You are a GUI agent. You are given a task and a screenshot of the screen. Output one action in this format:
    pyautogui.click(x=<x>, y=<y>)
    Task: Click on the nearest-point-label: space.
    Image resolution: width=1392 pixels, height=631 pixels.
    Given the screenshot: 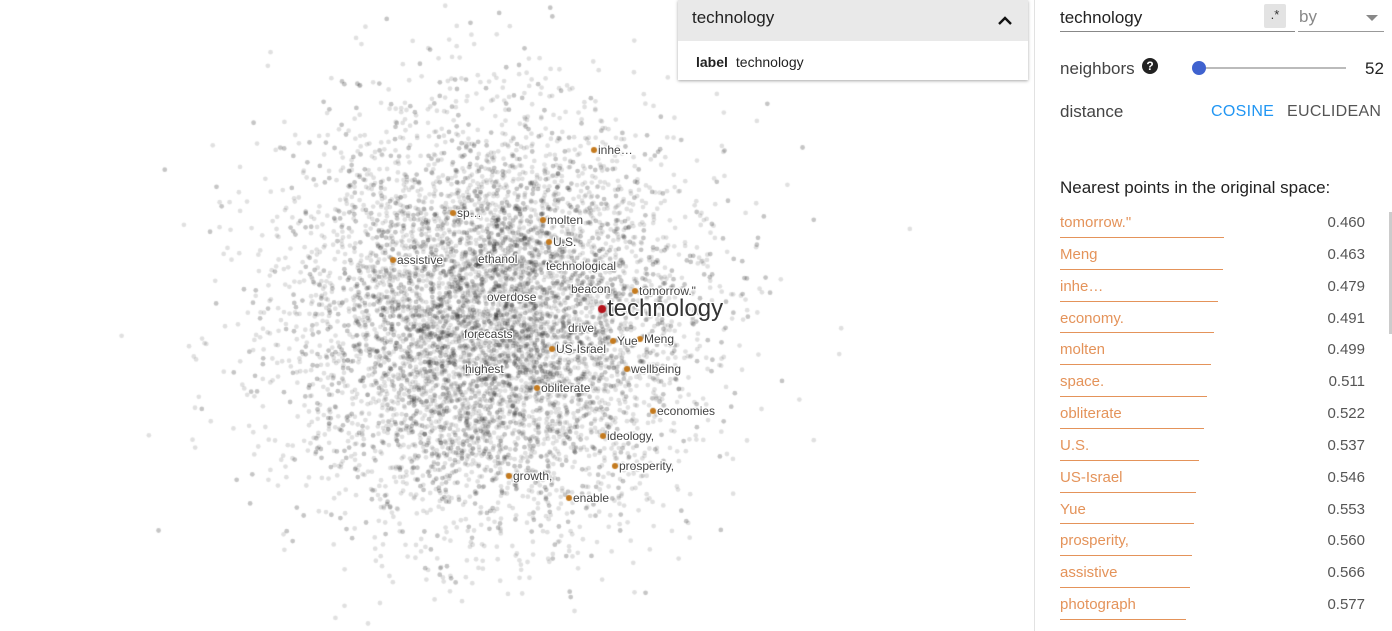 What is the action you would take?
    pyautogui.click(x=1082, y=381)
    